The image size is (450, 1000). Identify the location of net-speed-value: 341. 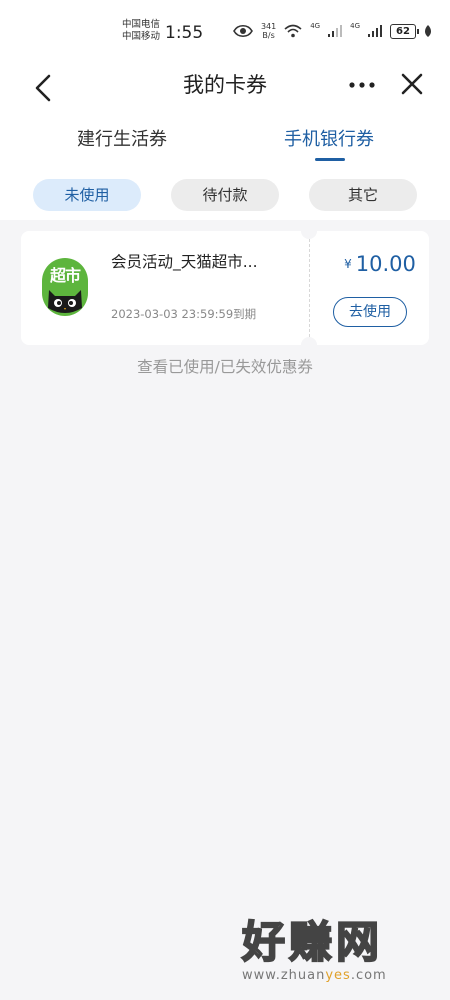
(268, 26).